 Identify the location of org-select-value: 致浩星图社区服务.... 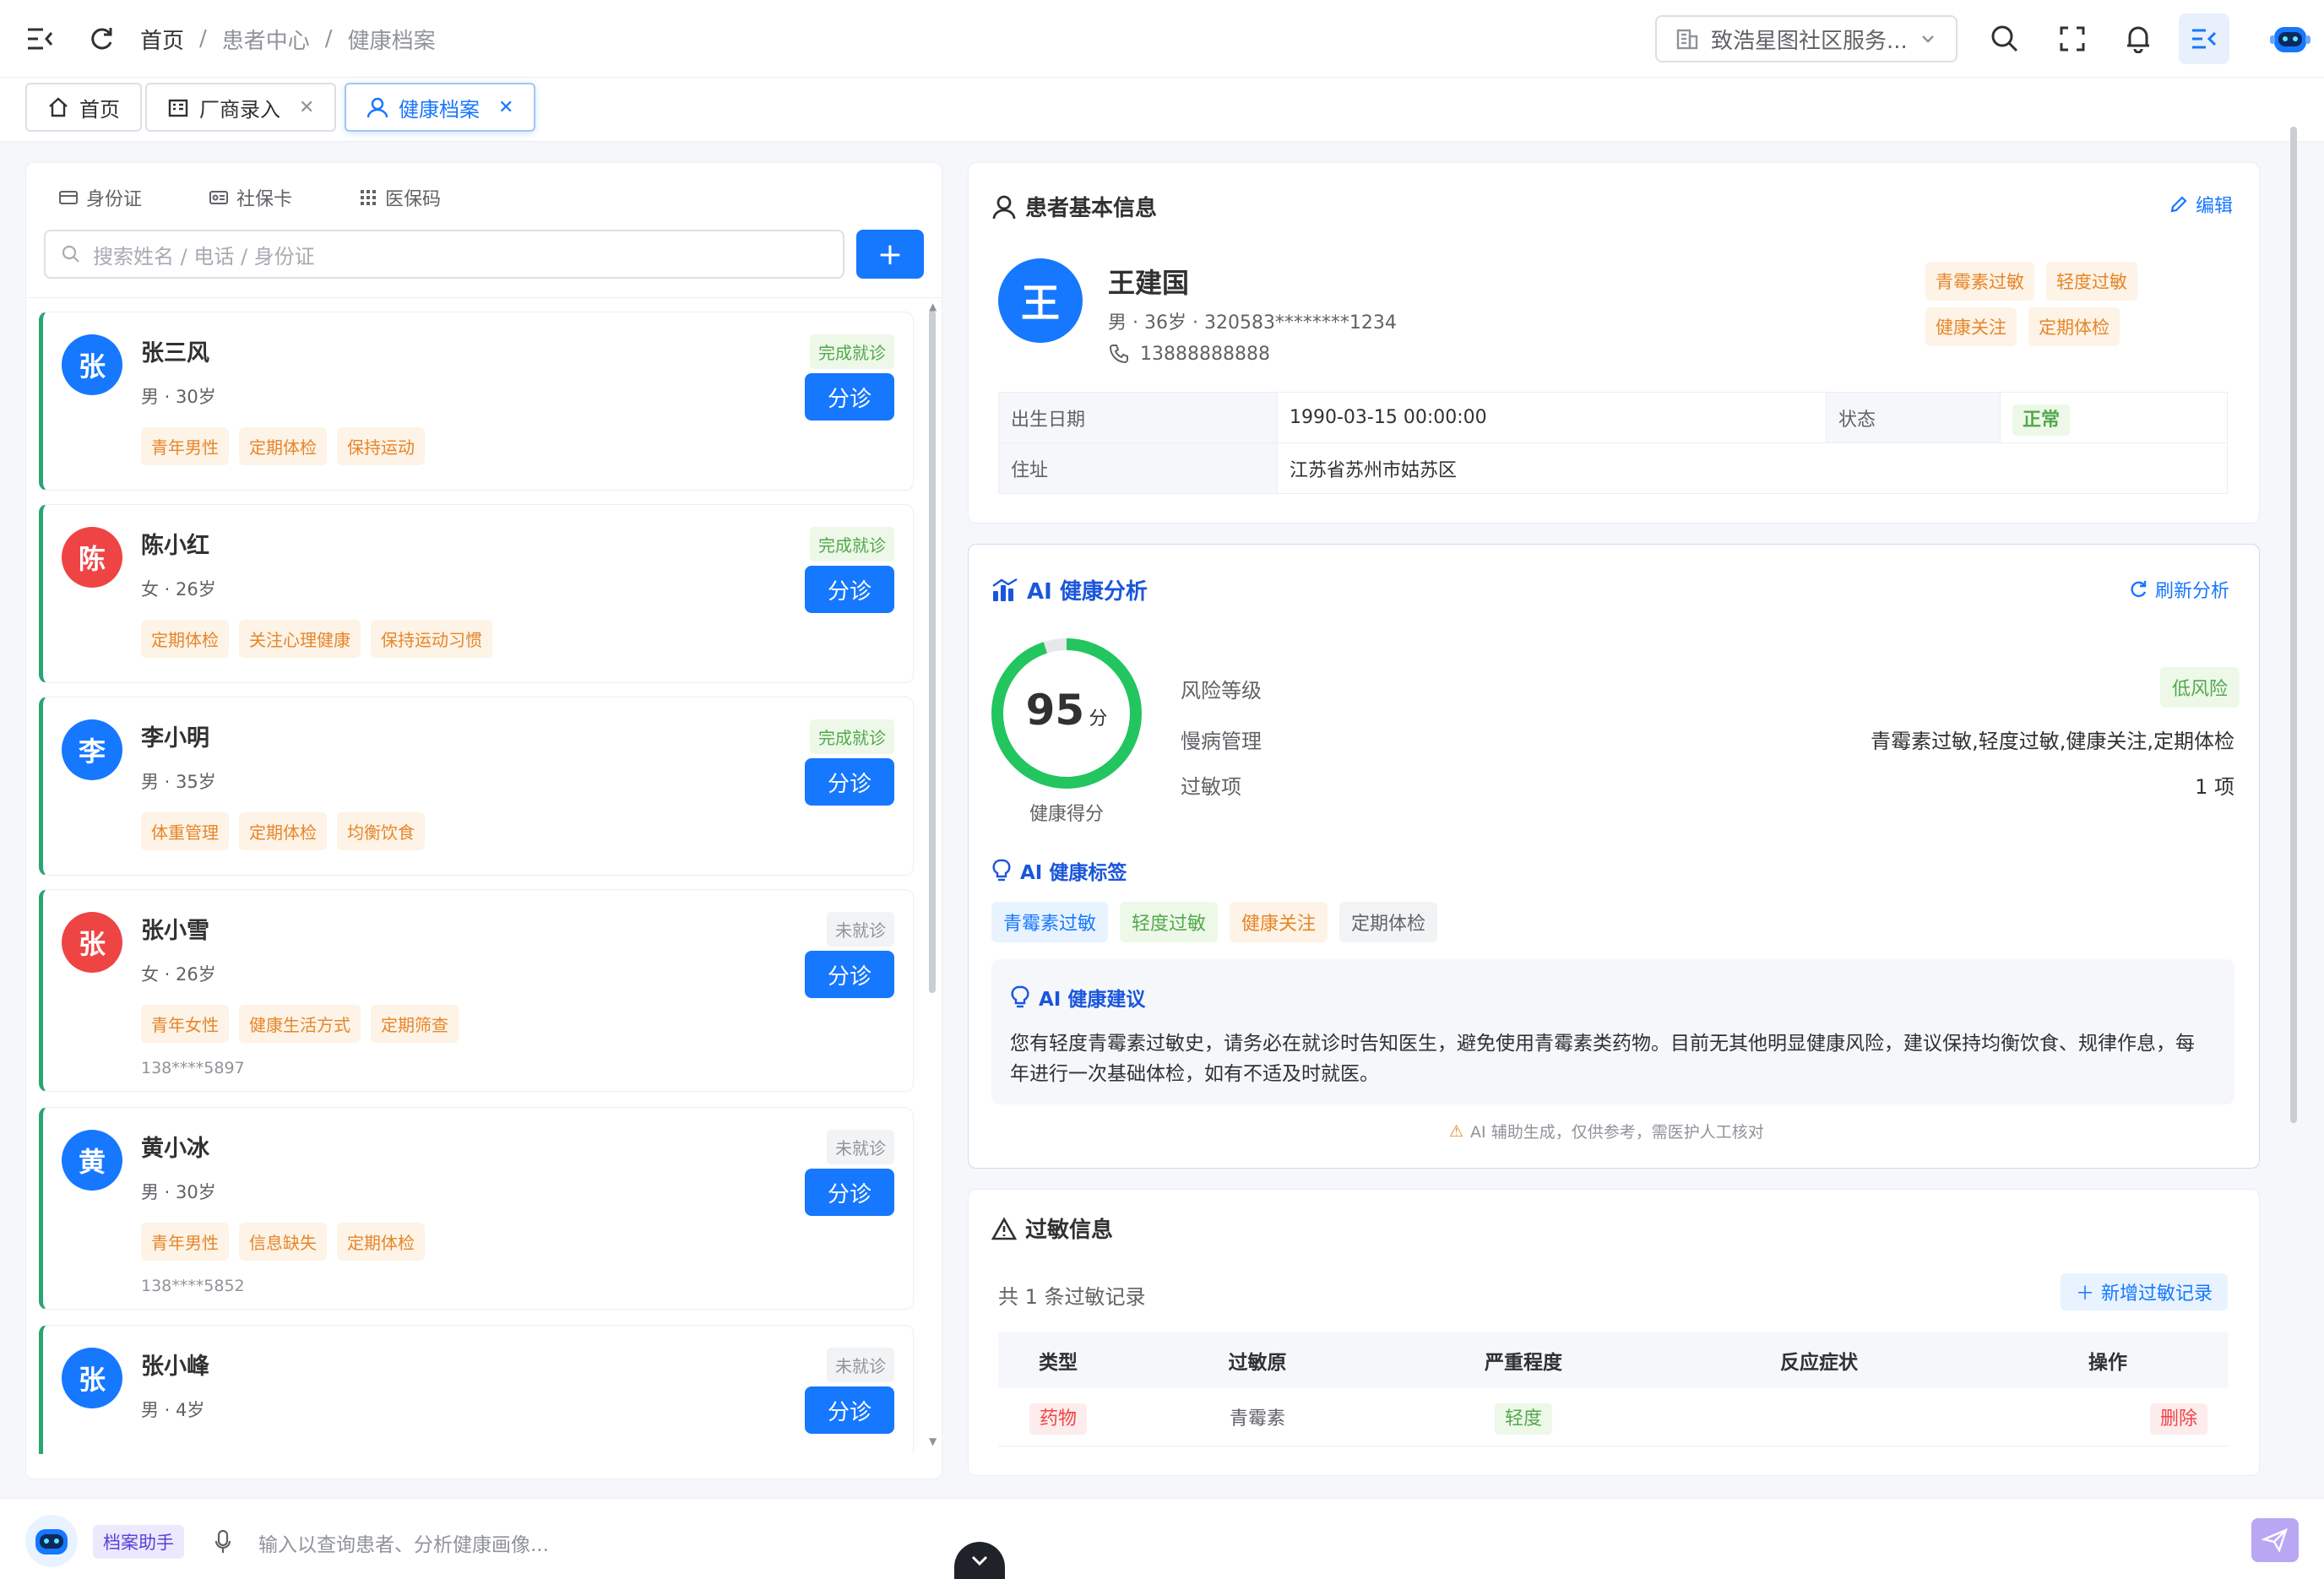
(1809, 41).